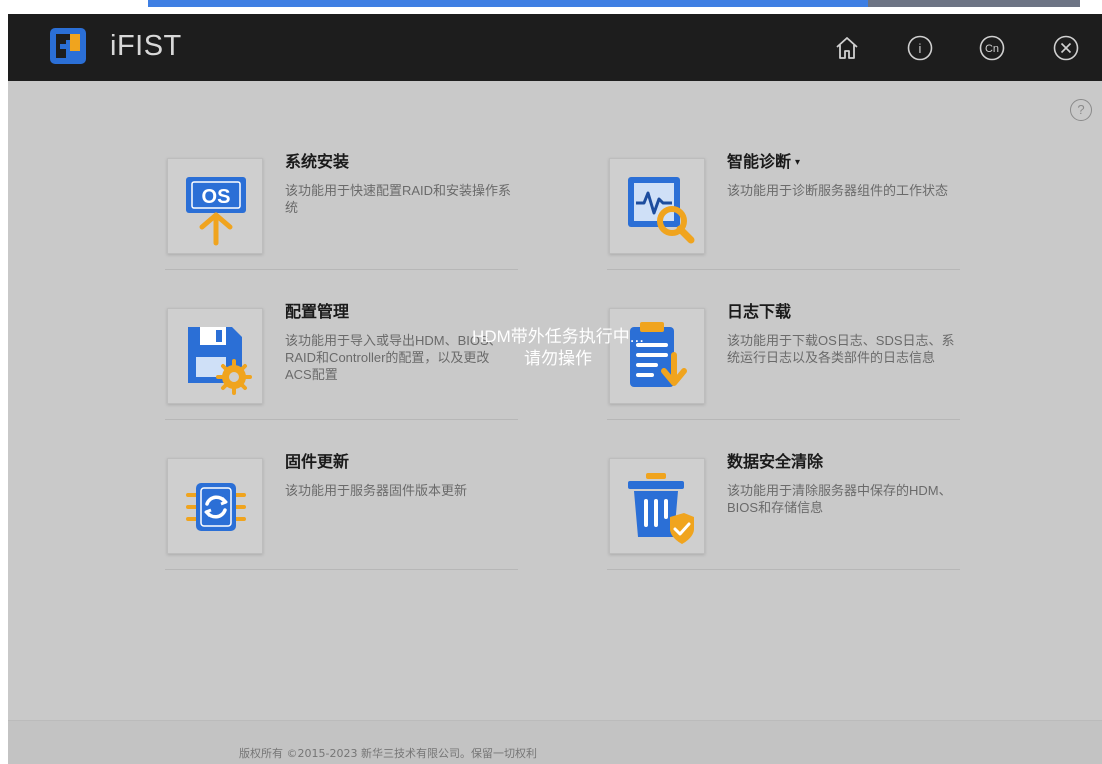 This screenshot has width=1102, height=764. Describe the element at coordinates (555, 742) in the screenshot. I see `app-footer: 版权所有 ©2015-2023 新华三技术有限公司。保留一切权利` at that location.